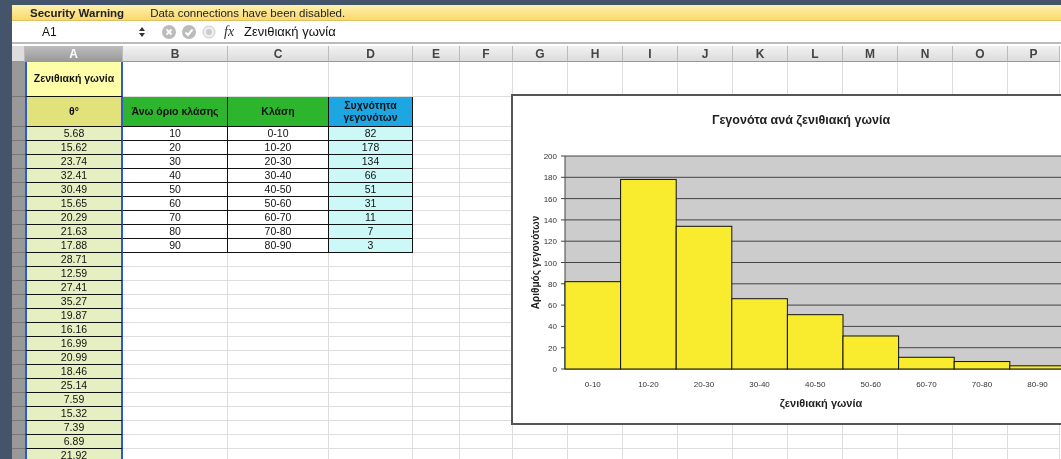 The image size is (1061, 459). I want to click on column-header: O, so click(980, 54).